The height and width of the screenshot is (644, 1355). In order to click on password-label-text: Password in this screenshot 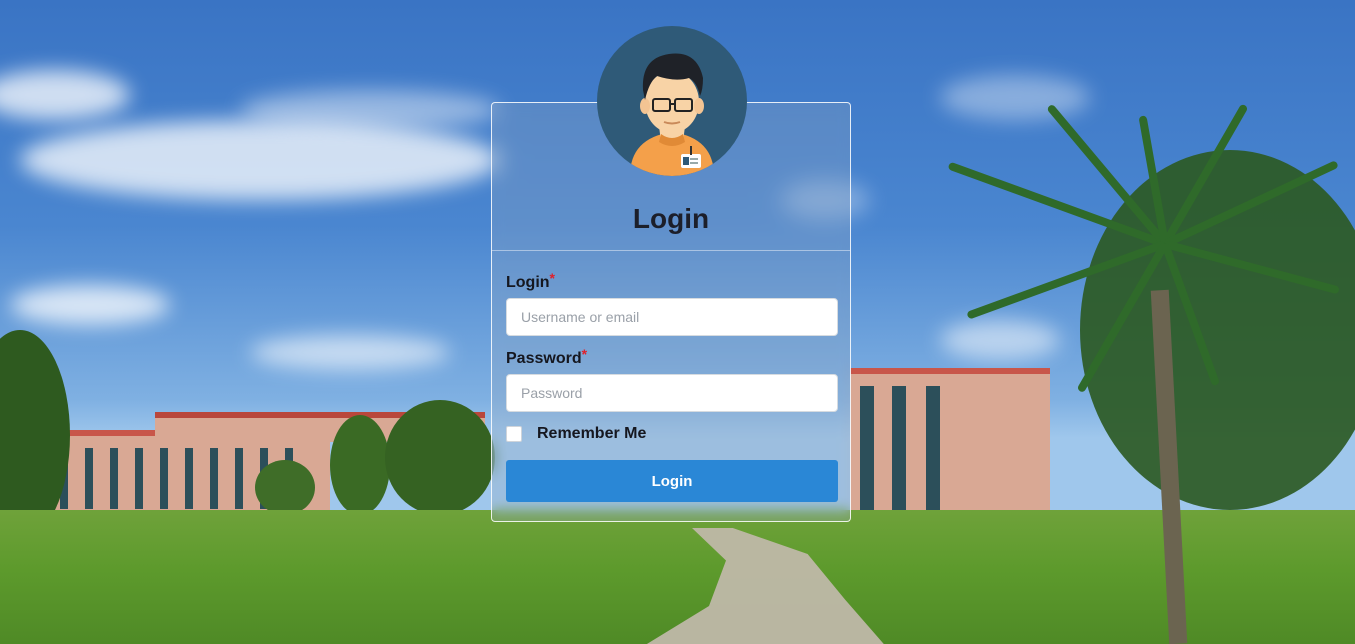, I will do `click(544, 358)`.